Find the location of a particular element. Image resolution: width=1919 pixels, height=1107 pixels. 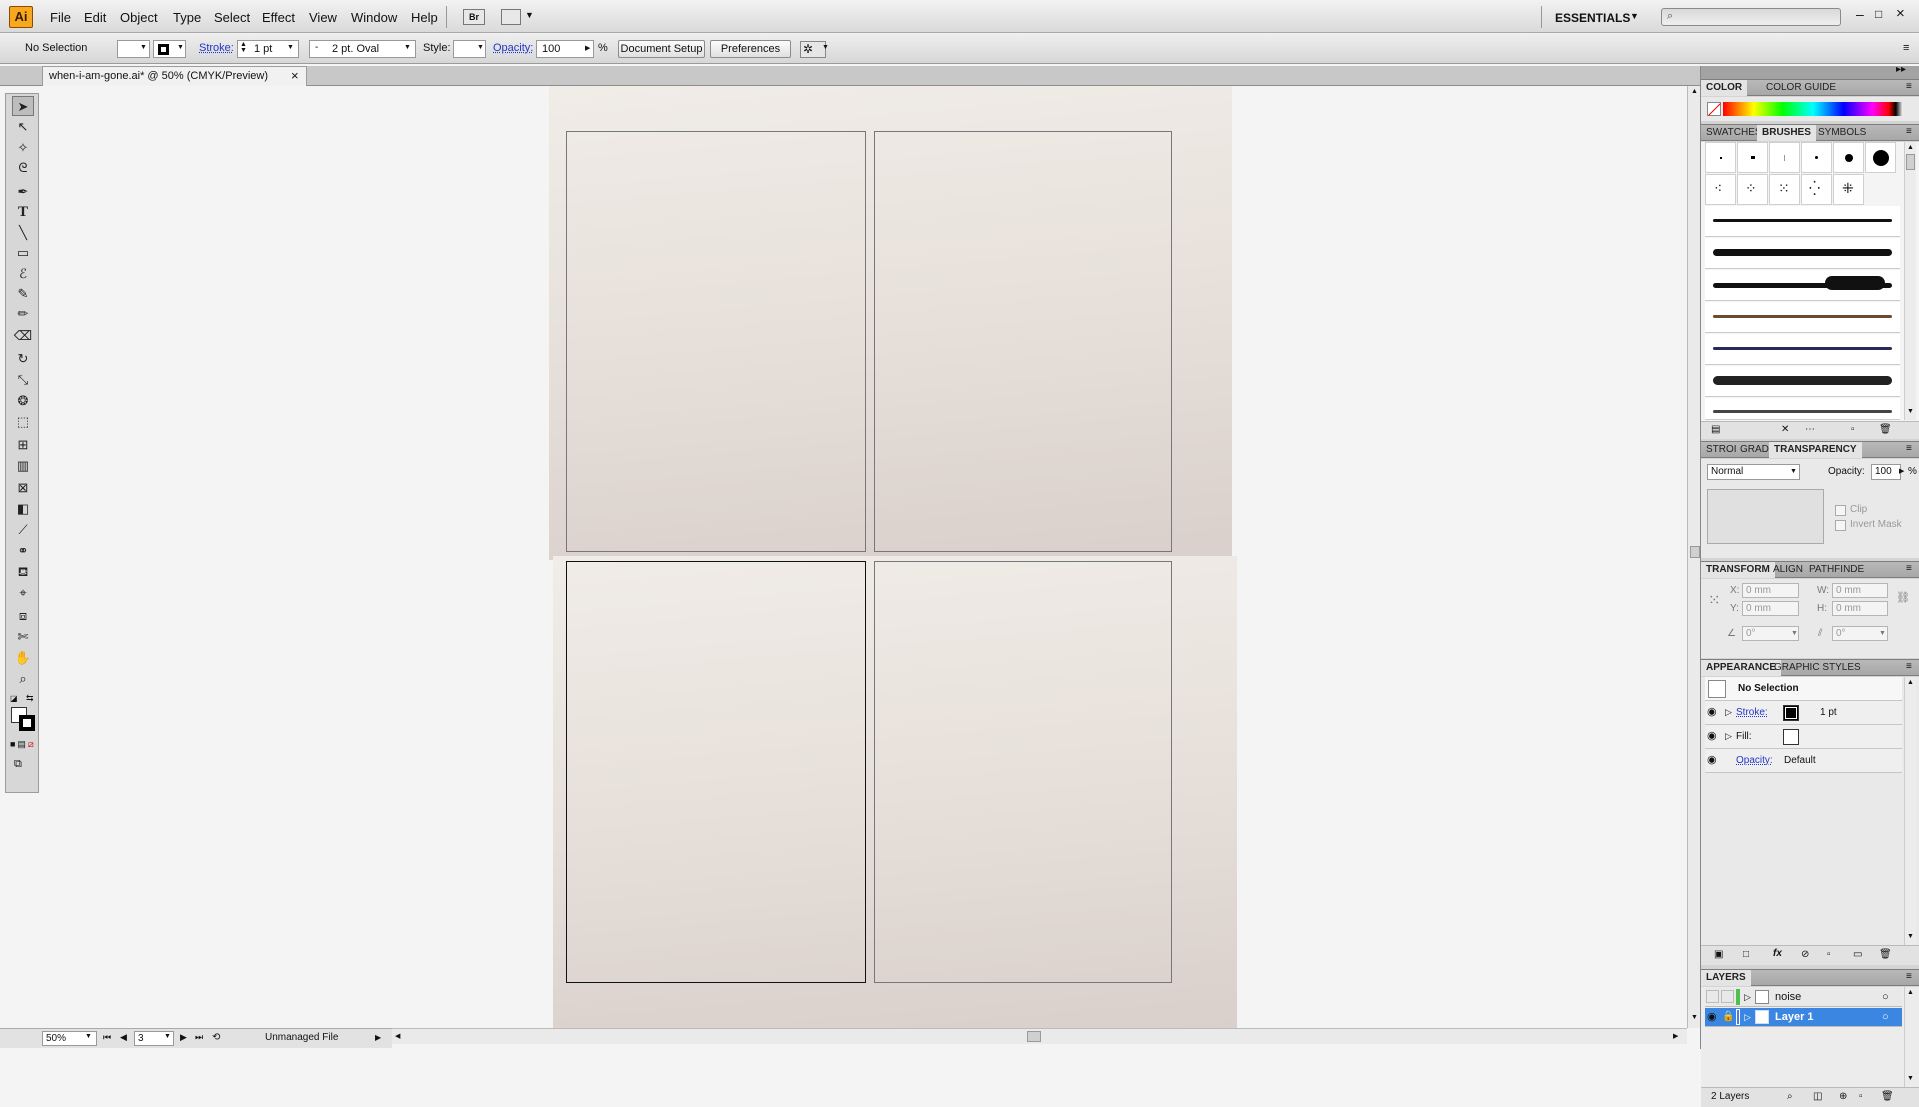

reduce-appearance-icon: ▫ is located at coordinates (1829, 954).